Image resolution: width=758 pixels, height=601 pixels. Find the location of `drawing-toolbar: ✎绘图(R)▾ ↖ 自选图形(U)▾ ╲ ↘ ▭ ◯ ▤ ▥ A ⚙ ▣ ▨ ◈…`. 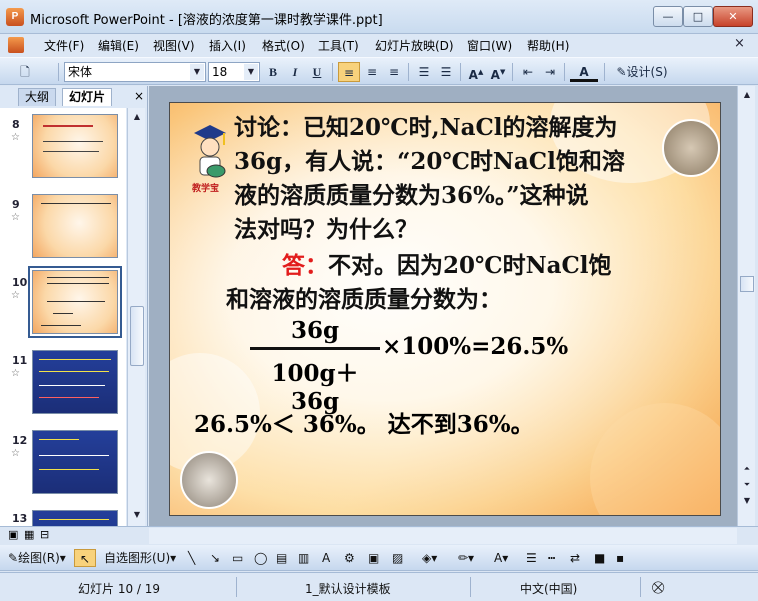

drawing-toolbar: ✎绘图(R)▾ ↖ 自选图形(U)▾ ╲ ↘ ▭ ◯ ▤ ▥ A ⚙ ▣ ▨ ◈… is located at coordinates (379, 558).